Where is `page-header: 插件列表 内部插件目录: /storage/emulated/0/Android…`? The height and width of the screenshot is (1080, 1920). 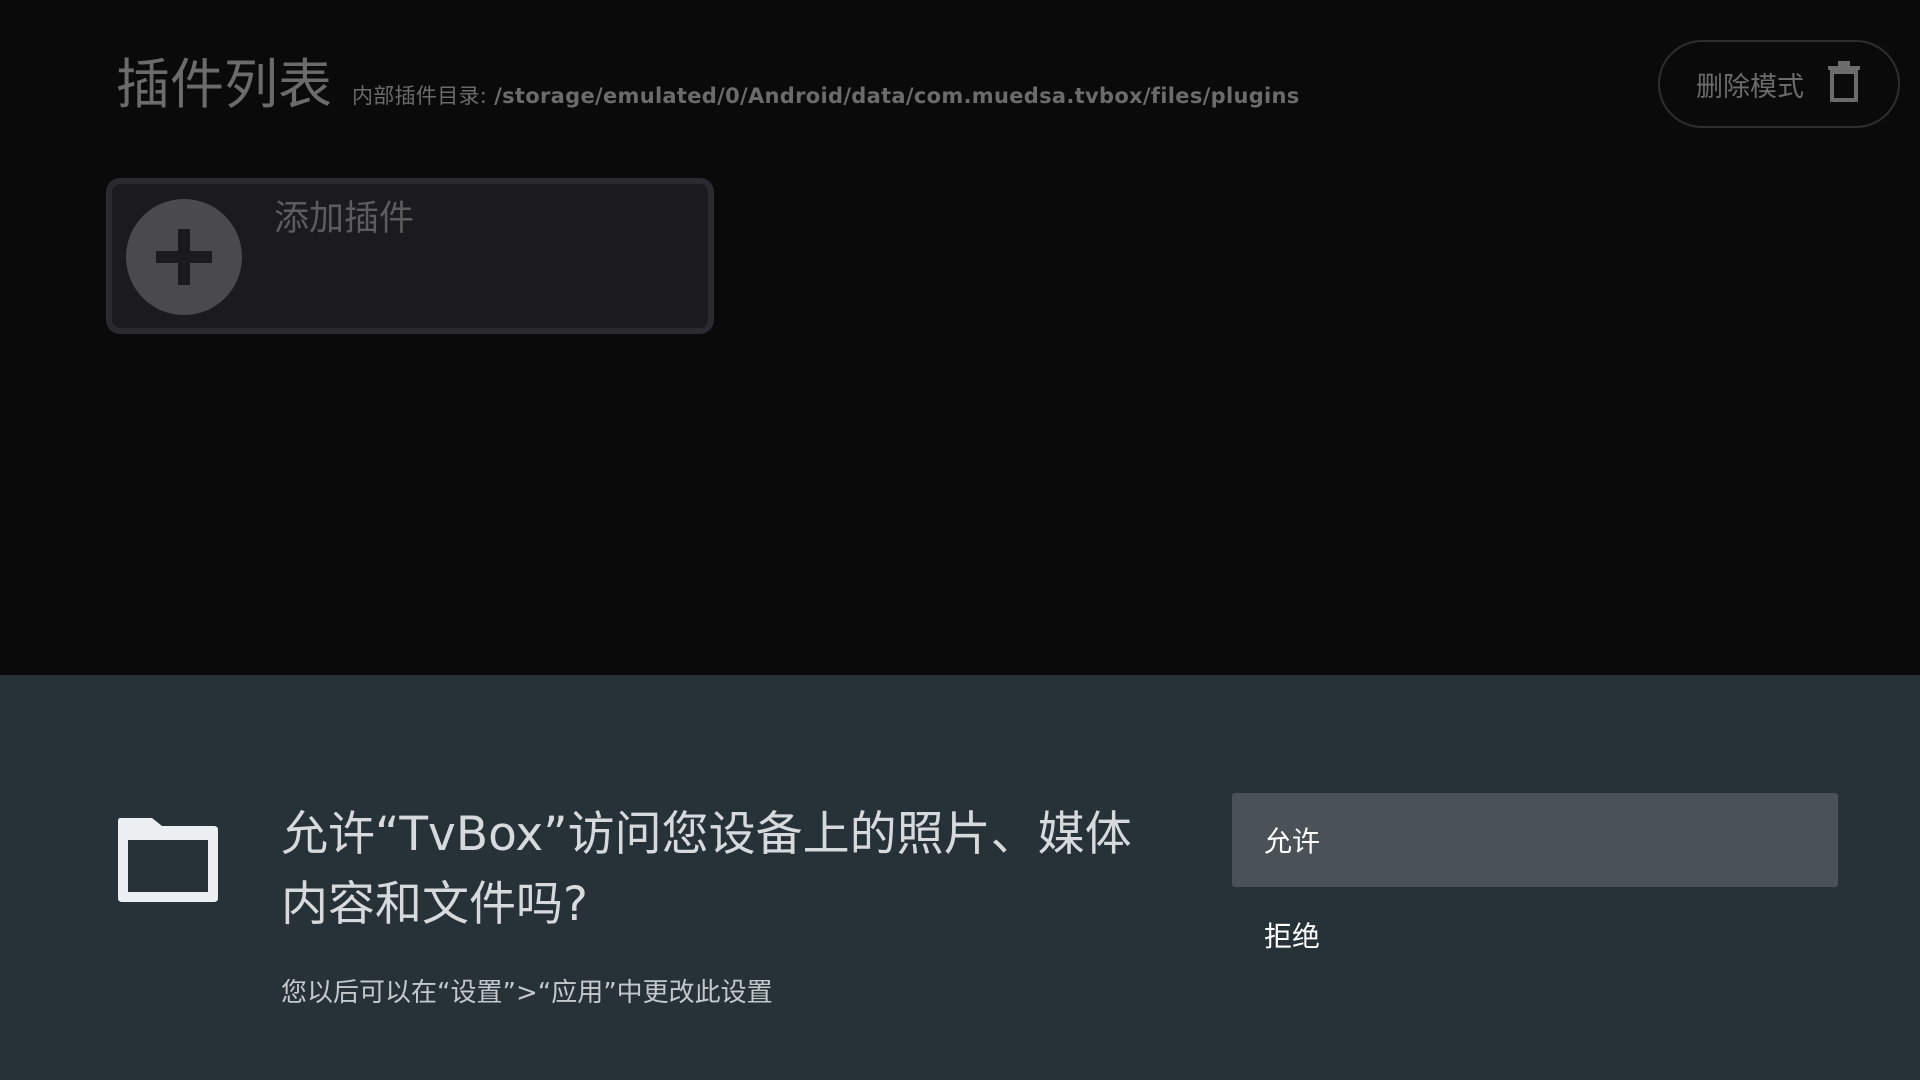
page-header: 插件列表 内部插件目录: /storage/emulated/0/Android… is located at coordinates (708, 85).